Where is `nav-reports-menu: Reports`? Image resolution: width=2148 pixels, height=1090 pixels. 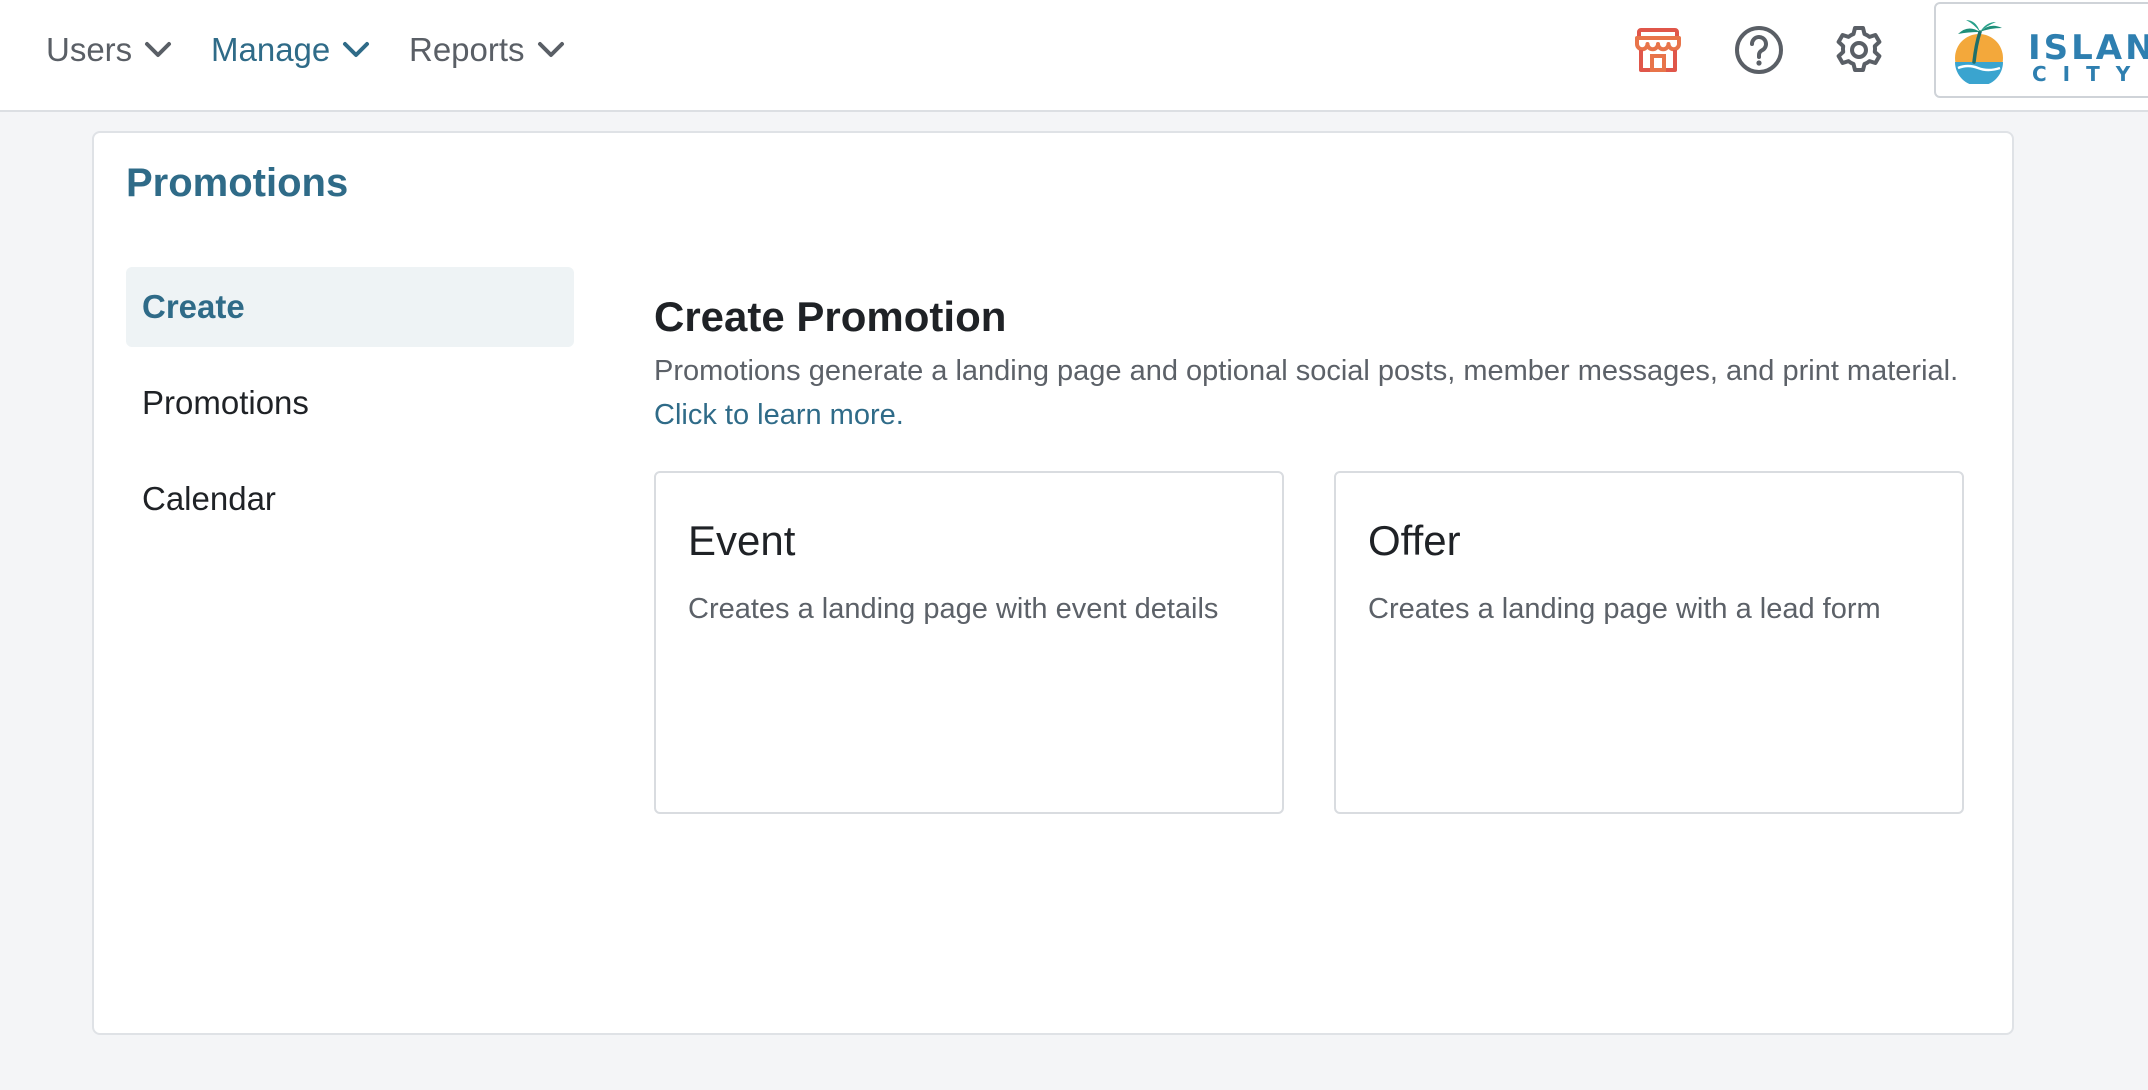 nav-reports-menu: Reports is located at coordinates (487, 50).